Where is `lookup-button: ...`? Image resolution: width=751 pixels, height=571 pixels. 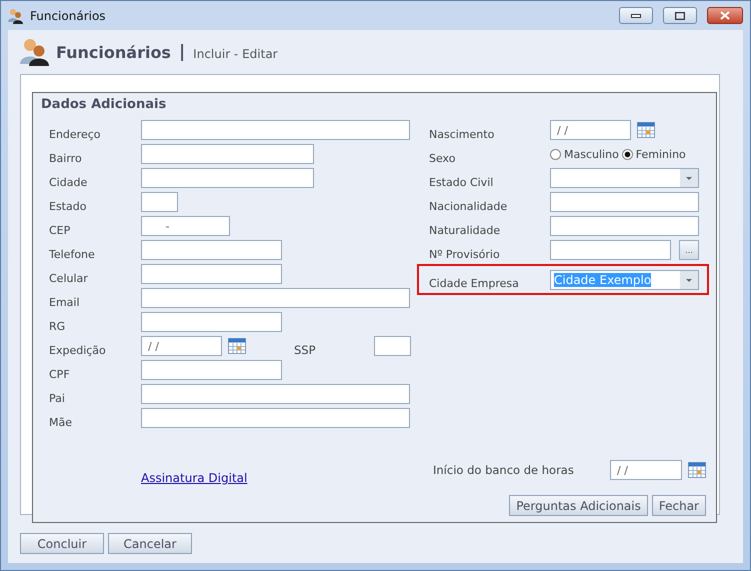 lookup-button: ... is located at coordinates (689, 250).